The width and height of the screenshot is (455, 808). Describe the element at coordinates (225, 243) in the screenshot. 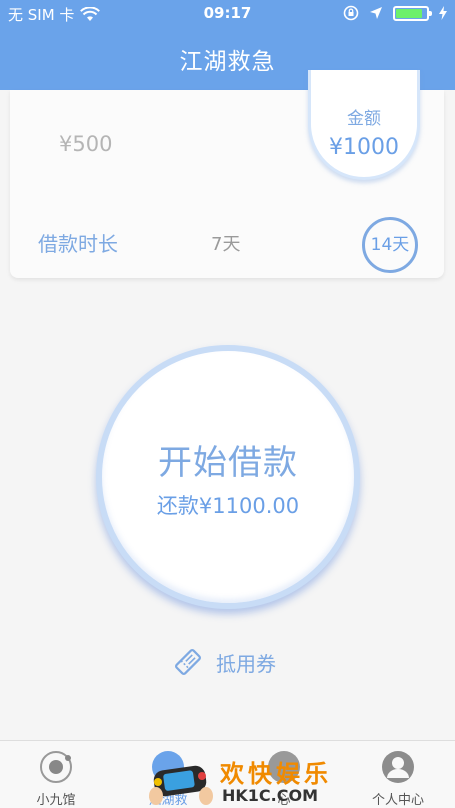

I see `duration-option-7: 7天` at that location.